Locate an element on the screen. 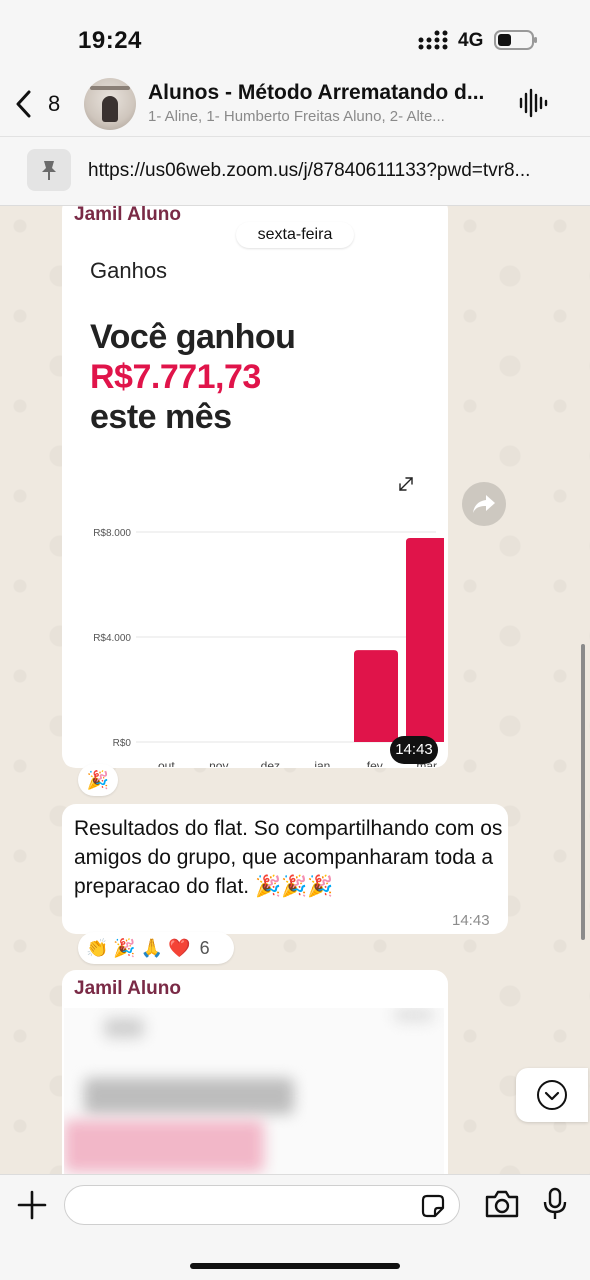 The width and height of the screenshot is (590, 1280). image-time-chip: 14:43 is located at coordinates (414, 750).